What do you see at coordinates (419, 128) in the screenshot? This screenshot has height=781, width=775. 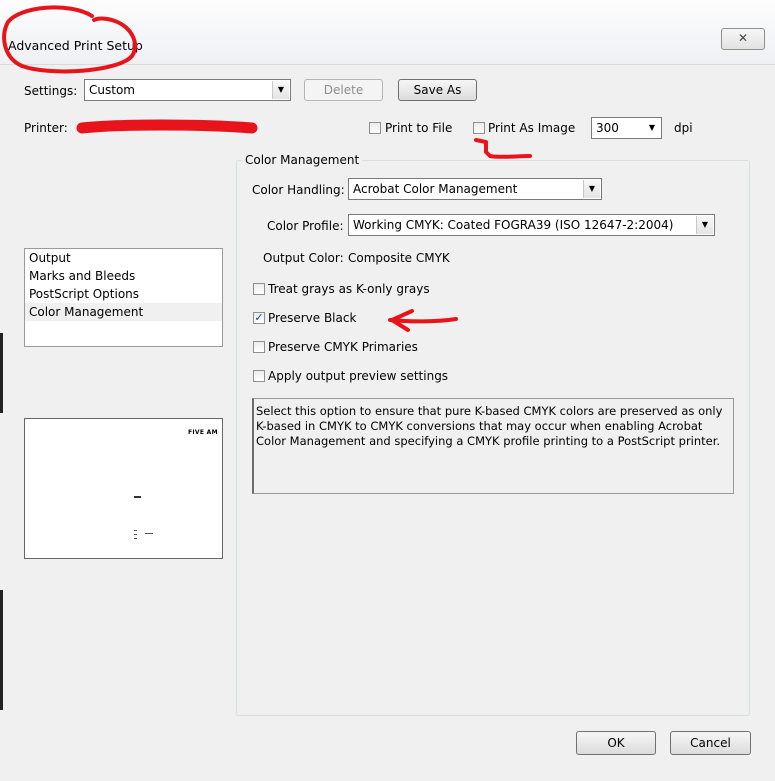 I see `print-to-file-label: Print to File` at bounding box center [419, 128].